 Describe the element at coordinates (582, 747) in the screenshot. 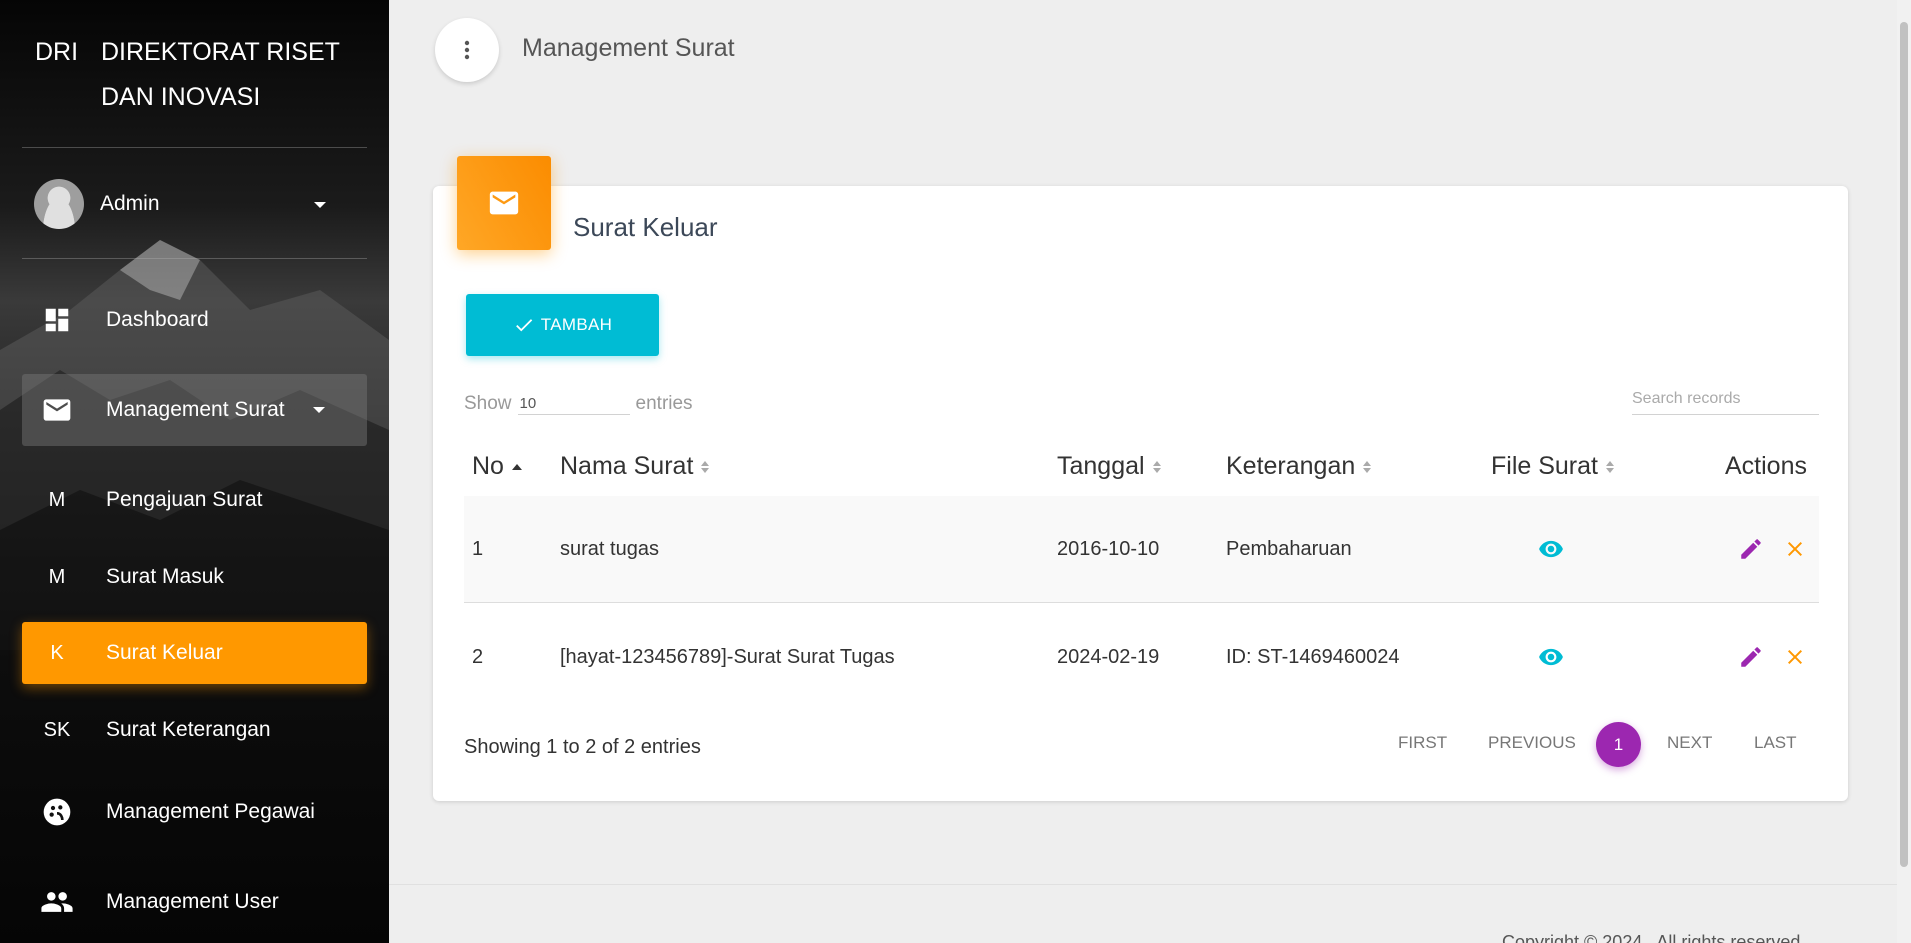

I see `table-info: Showing 1 to 2 of 2 entries` at that location.